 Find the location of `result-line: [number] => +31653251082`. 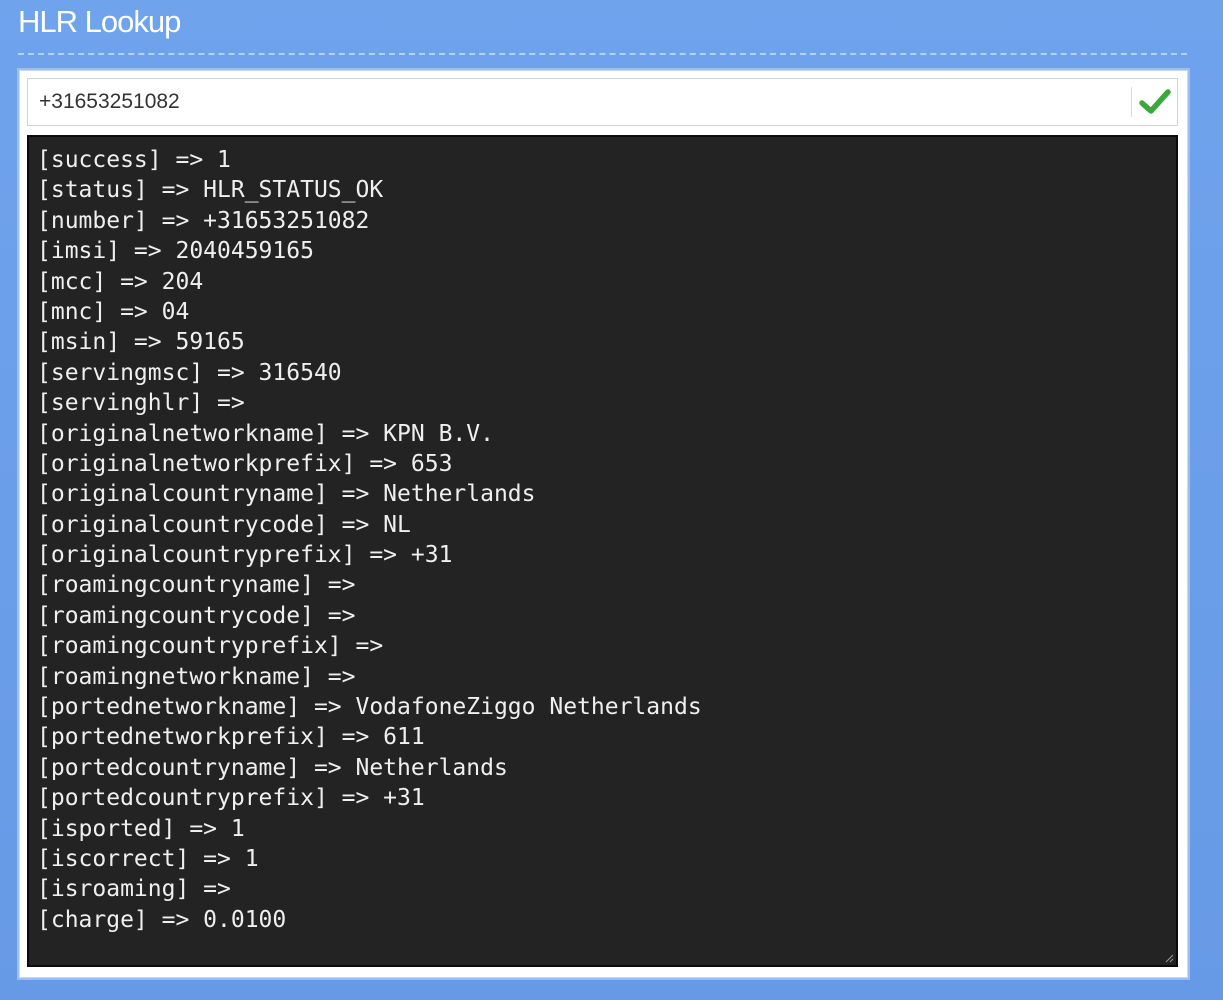

result-line: [number] => +31653251082 is located at coordinates (203, 220).